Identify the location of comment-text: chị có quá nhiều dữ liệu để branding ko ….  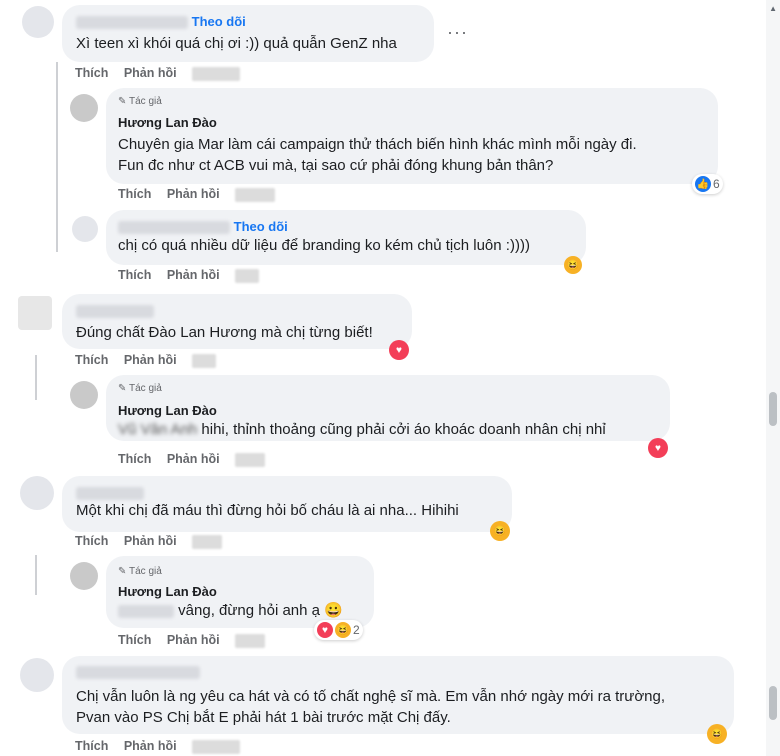
(324, 245).